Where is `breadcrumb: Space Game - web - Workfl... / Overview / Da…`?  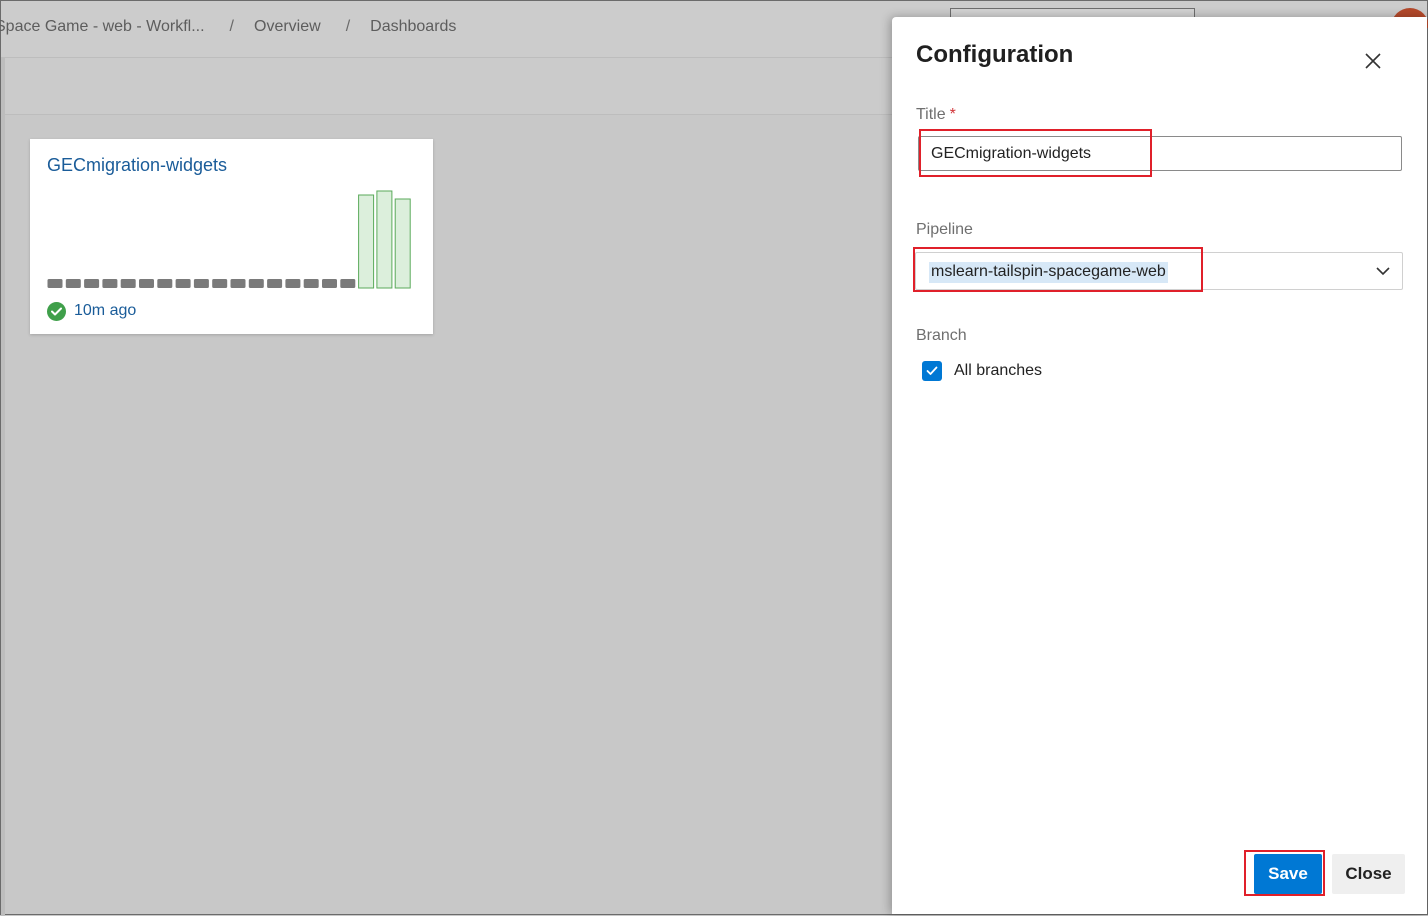
breadcrumb: Space Game - web - Workfl... / Overview / Da… is located at coordinates (228, 27).